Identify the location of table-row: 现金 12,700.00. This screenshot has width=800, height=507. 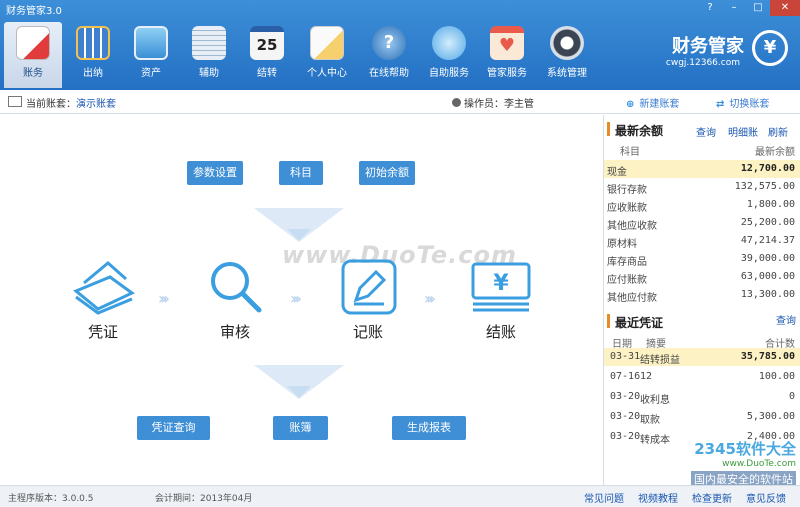
(702, 169).